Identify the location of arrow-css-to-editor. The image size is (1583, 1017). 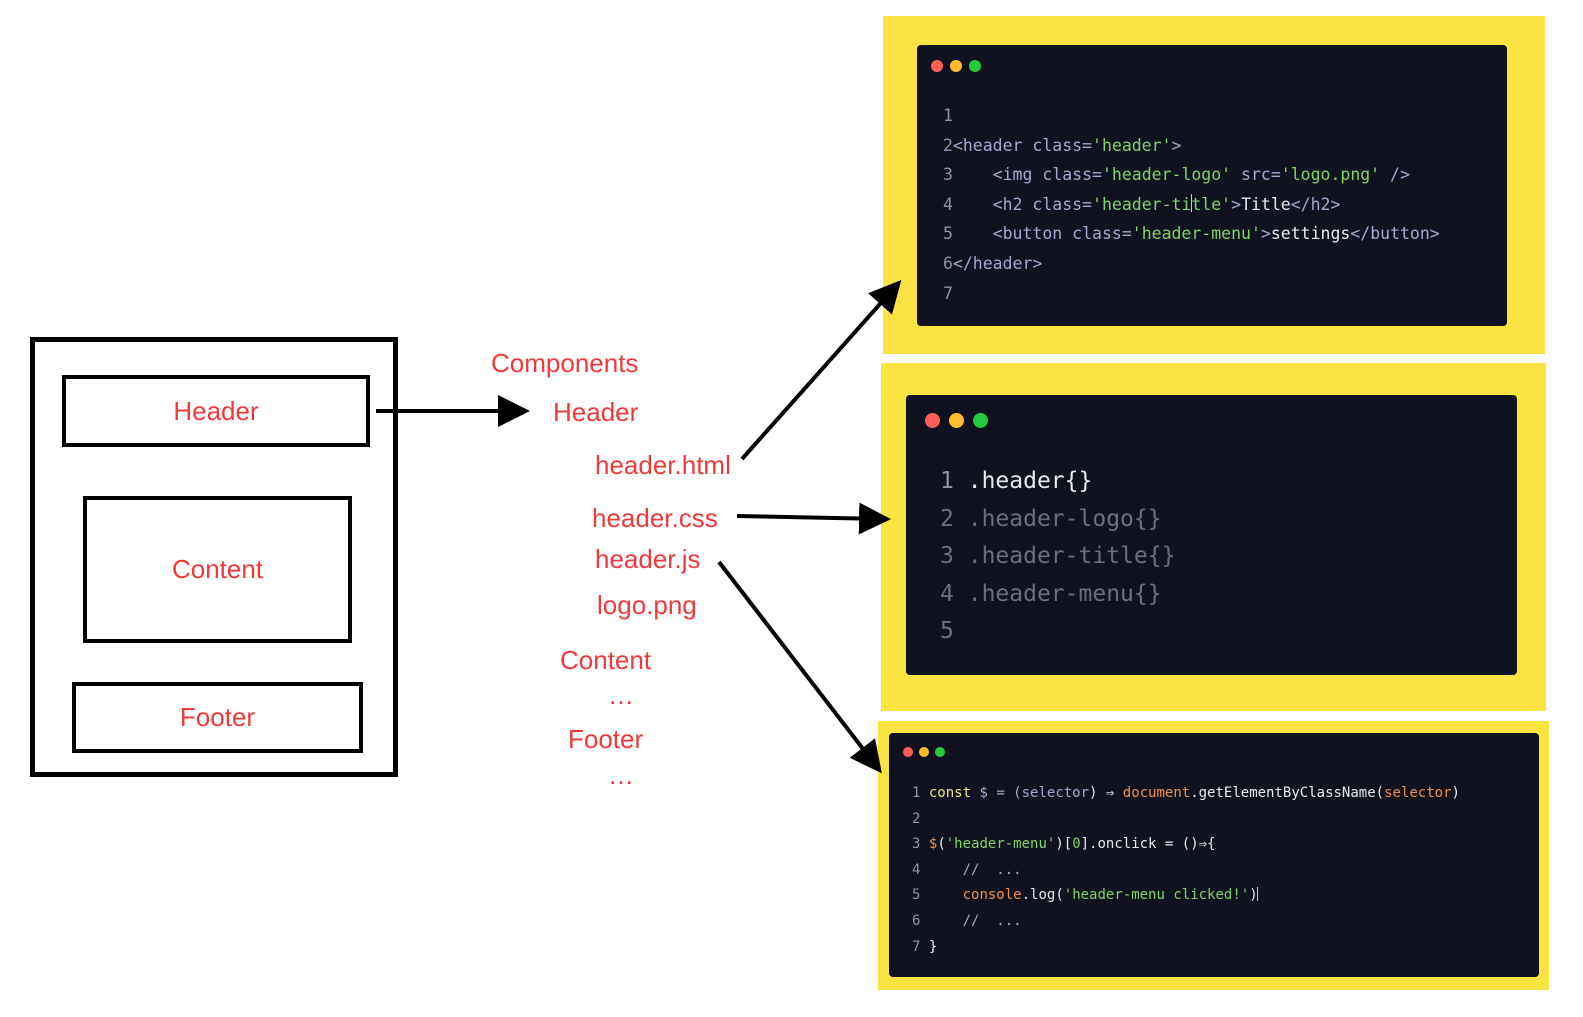
(813, 518).